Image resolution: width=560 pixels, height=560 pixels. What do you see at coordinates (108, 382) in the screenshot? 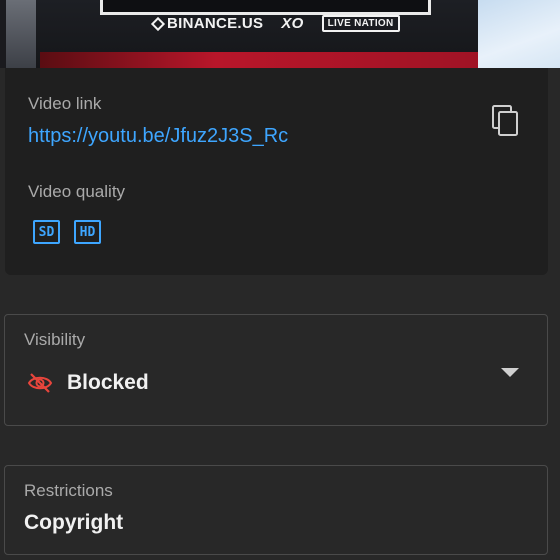
I see `visibility-value: Blocked` at bounding box center [108, 382].